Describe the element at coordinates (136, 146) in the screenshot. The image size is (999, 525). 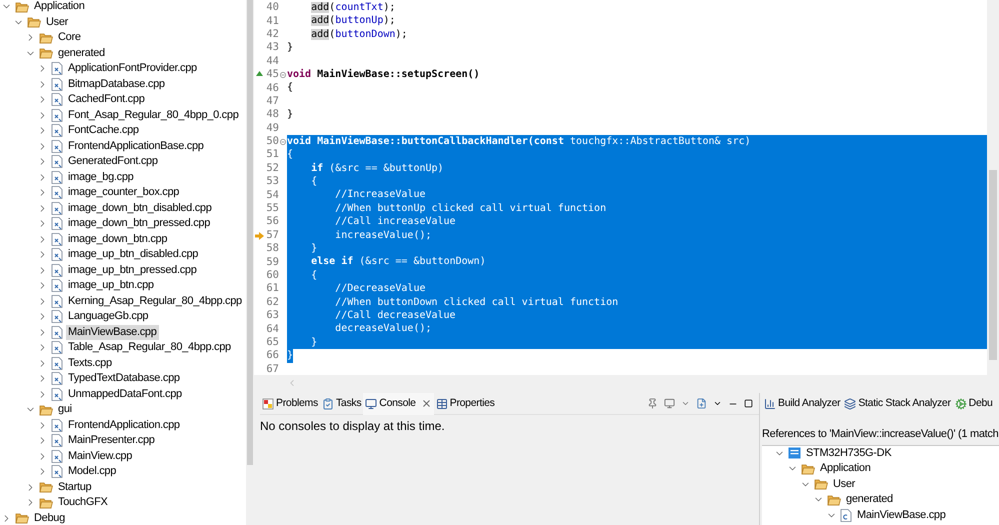
I see `tree-item: FrontendApplicationBase.cpp` at that location.